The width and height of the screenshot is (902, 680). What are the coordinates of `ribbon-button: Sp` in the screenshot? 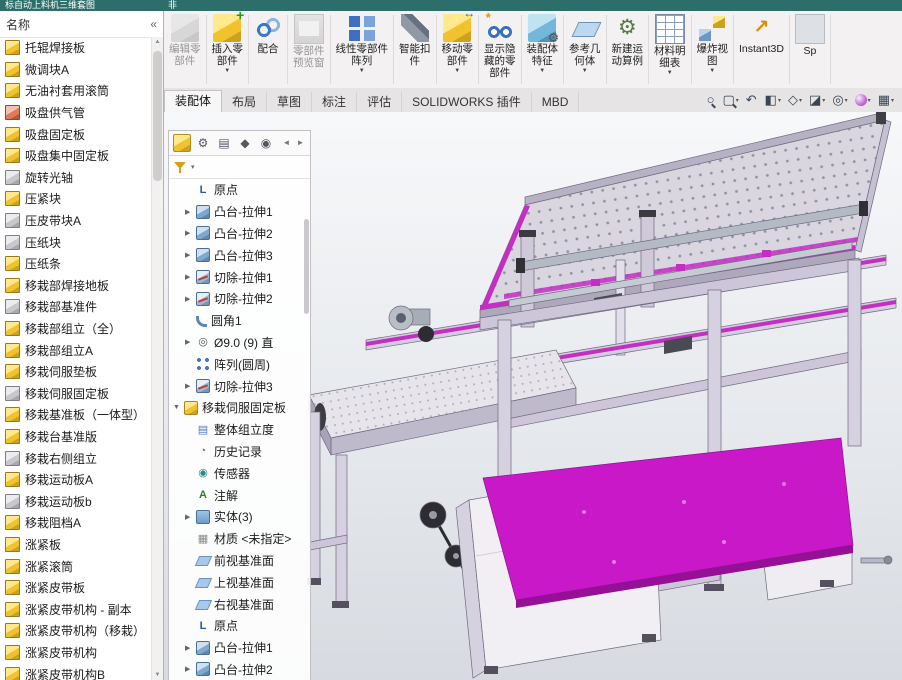 It's located at (810, 49).